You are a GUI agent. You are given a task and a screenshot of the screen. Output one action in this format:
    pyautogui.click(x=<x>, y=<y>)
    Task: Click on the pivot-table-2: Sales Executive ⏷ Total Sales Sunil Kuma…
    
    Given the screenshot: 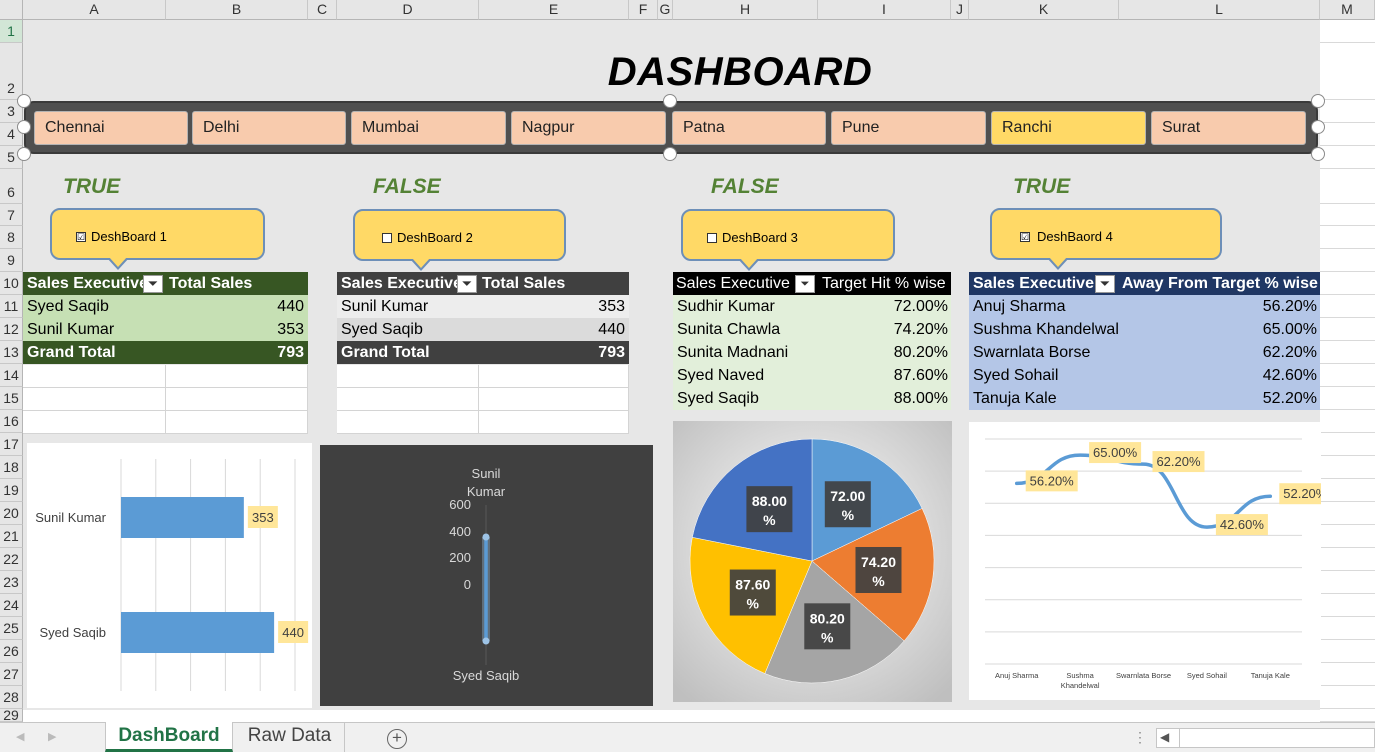 What is the action you would take?
    pyautogui.click(x=483, y=318)
    